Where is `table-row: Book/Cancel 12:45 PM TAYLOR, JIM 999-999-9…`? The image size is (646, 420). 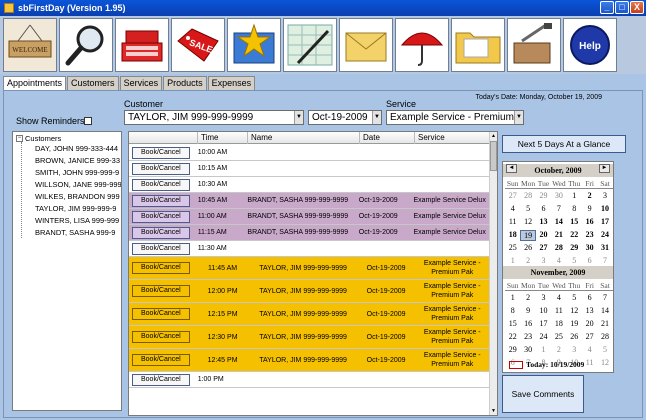
table-row: Book/Cancel 12:45 PM TAYLOR, JIM 999-999-9… is located at coordinates (310, 360).